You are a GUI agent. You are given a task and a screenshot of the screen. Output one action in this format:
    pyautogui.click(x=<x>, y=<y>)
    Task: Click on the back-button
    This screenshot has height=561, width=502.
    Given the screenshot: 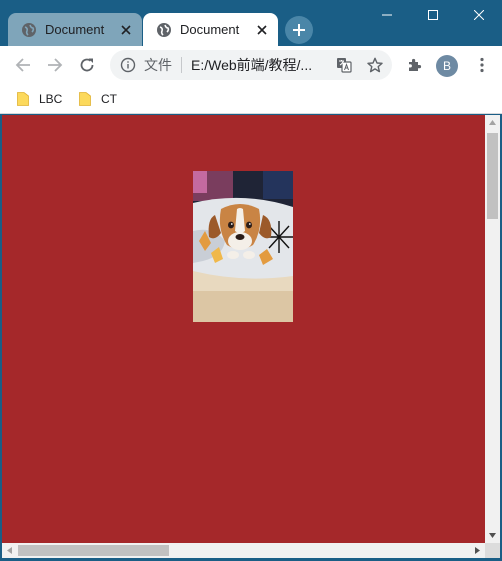 What is the action you would take?
    pyautogui.click(x=23, y=65)
    